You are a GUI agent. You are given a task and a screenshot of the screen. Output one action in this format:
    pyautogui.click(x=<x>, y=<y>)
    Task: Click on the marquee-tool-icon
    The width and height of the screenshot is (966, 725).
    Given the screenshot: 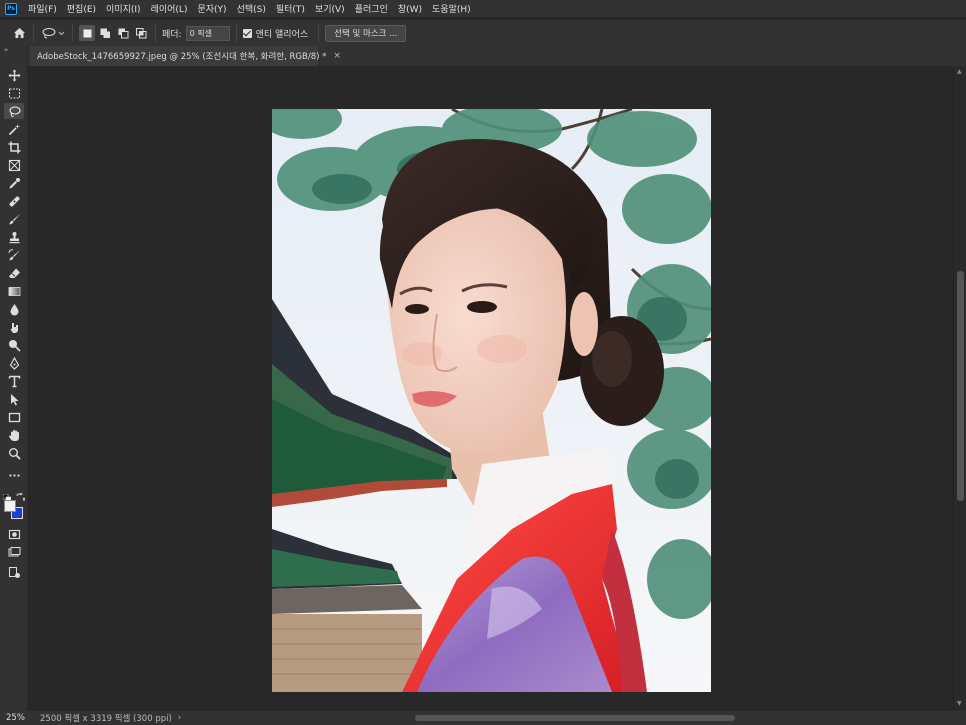 What is the action you would take?
    pyautogui.click(x=14, y=93)
    